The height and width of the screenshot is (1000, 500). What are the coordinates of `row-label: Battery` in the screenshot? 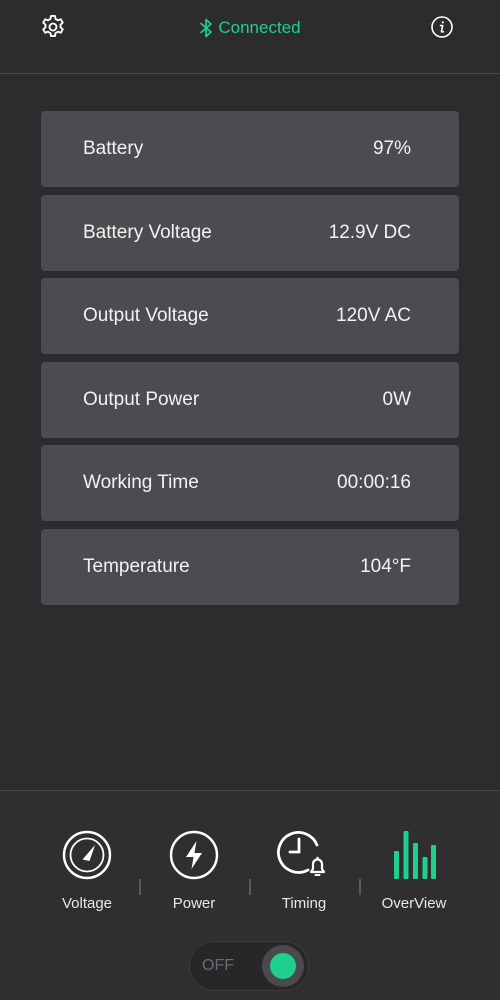 It's located at (113, 148).